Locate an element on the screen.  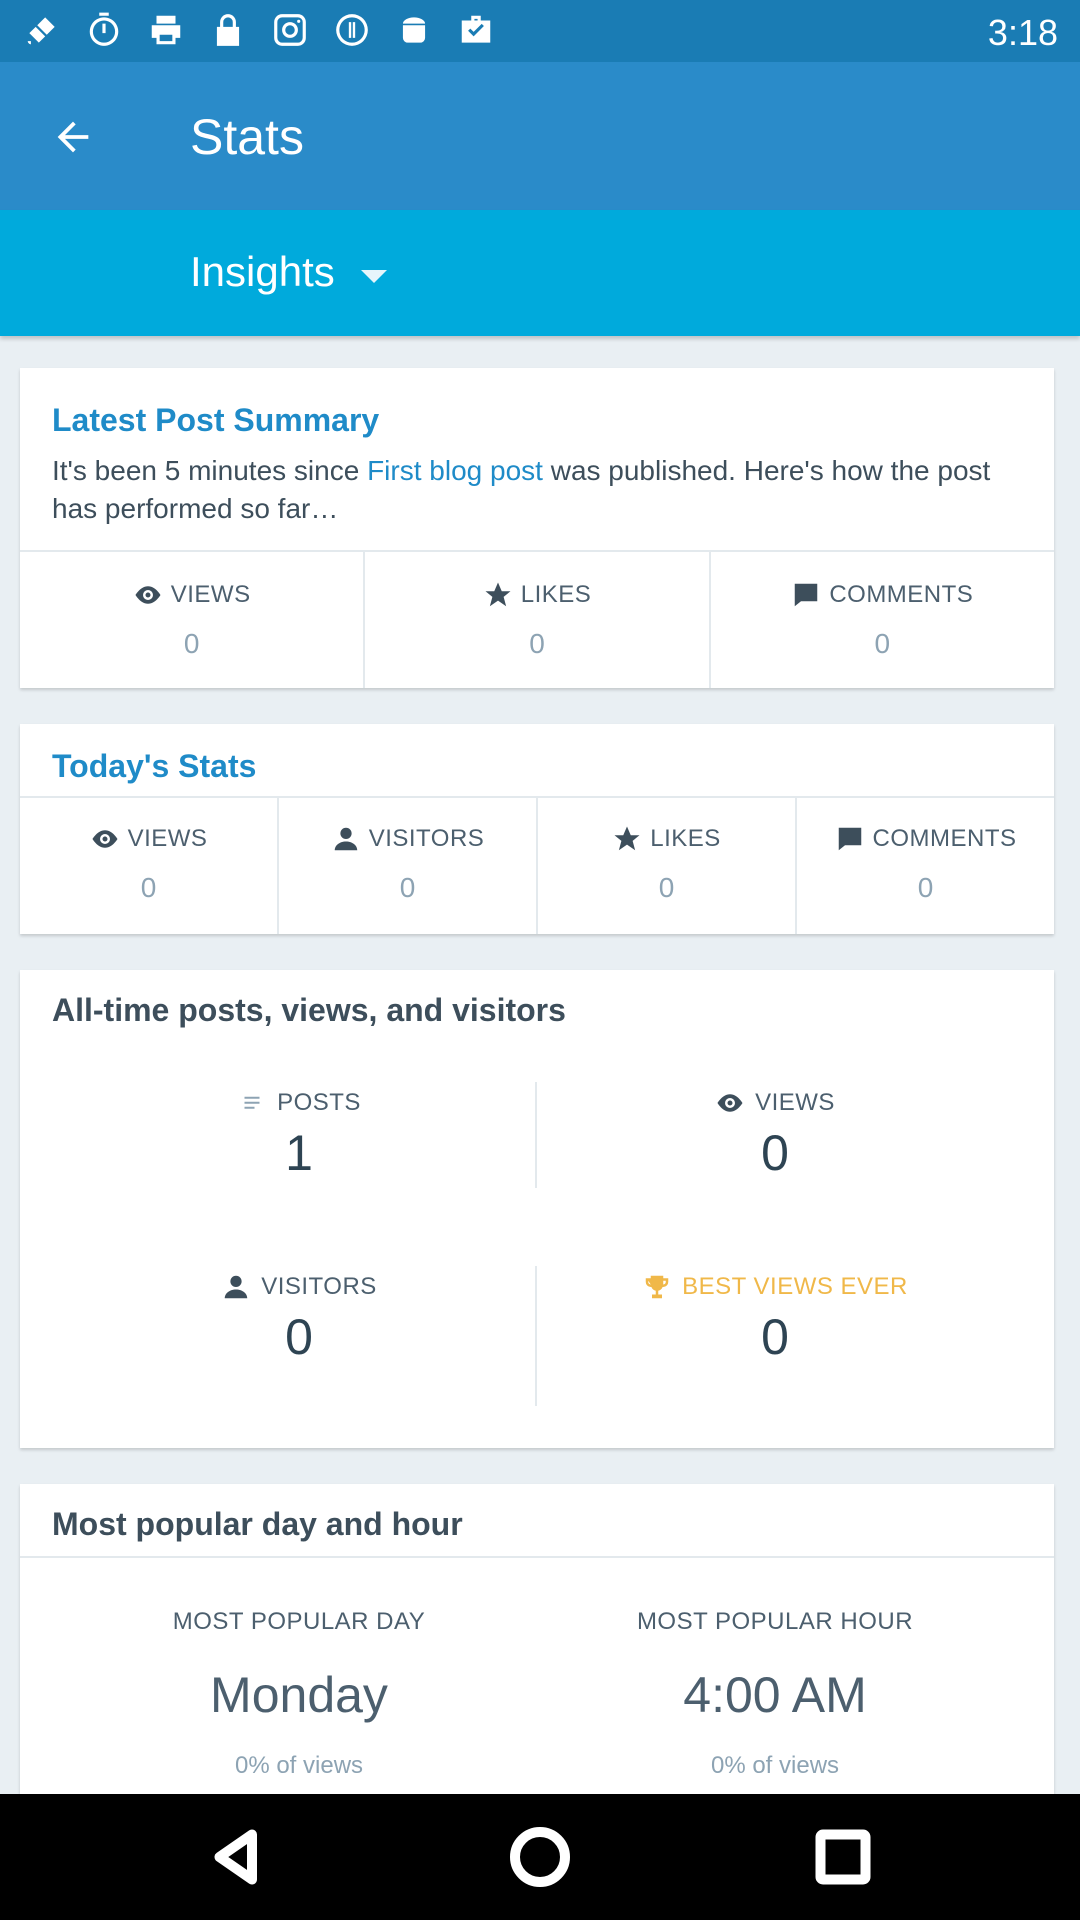
page-title: Stats is located at coordinates (247, 137).